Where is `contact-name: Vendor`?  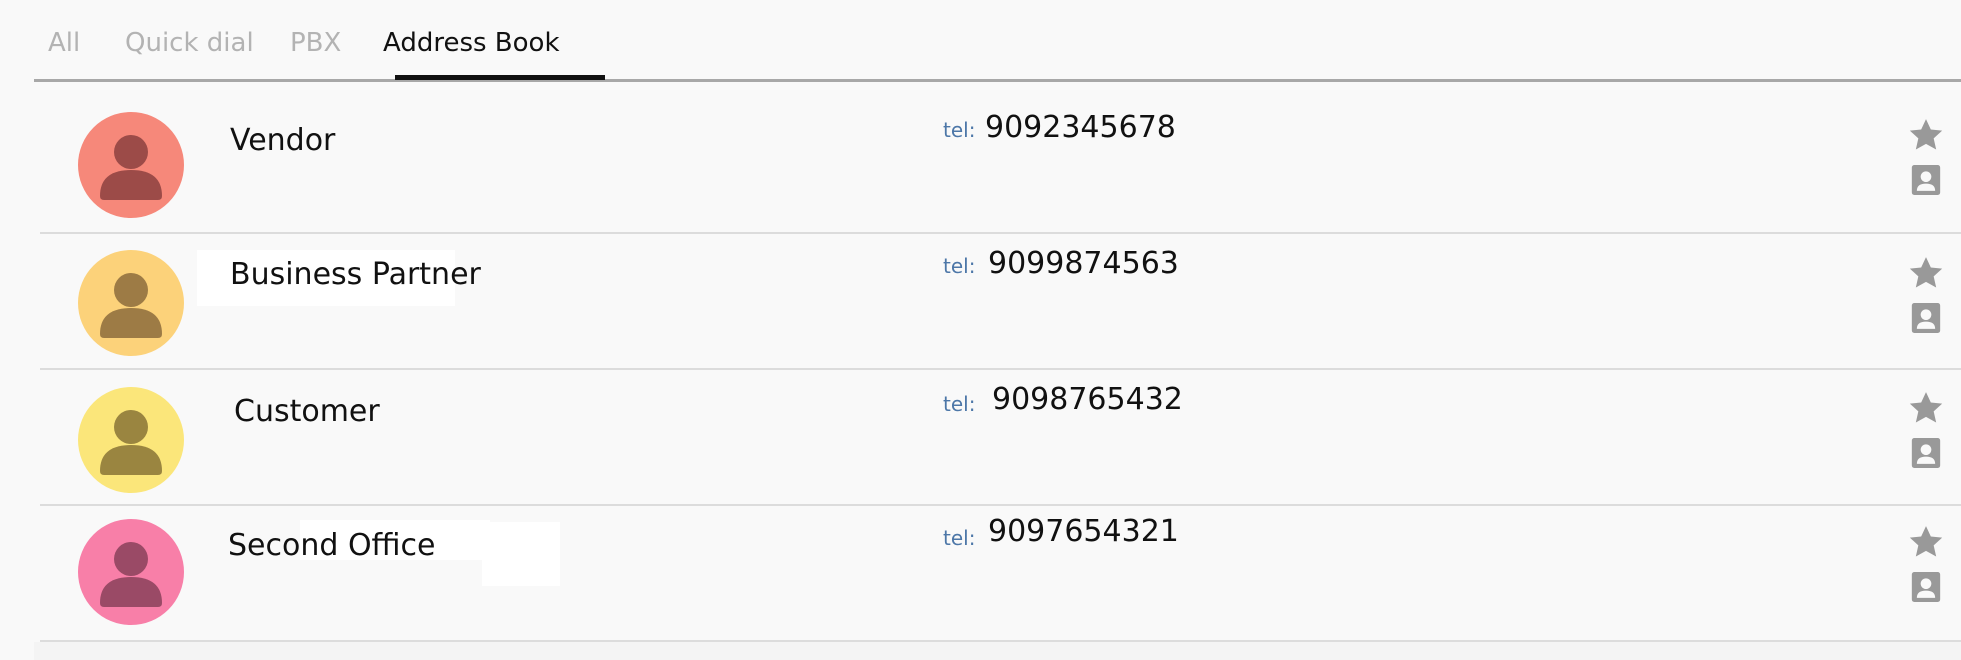
contact-name: Vendor is located at coordinates (283, 140).